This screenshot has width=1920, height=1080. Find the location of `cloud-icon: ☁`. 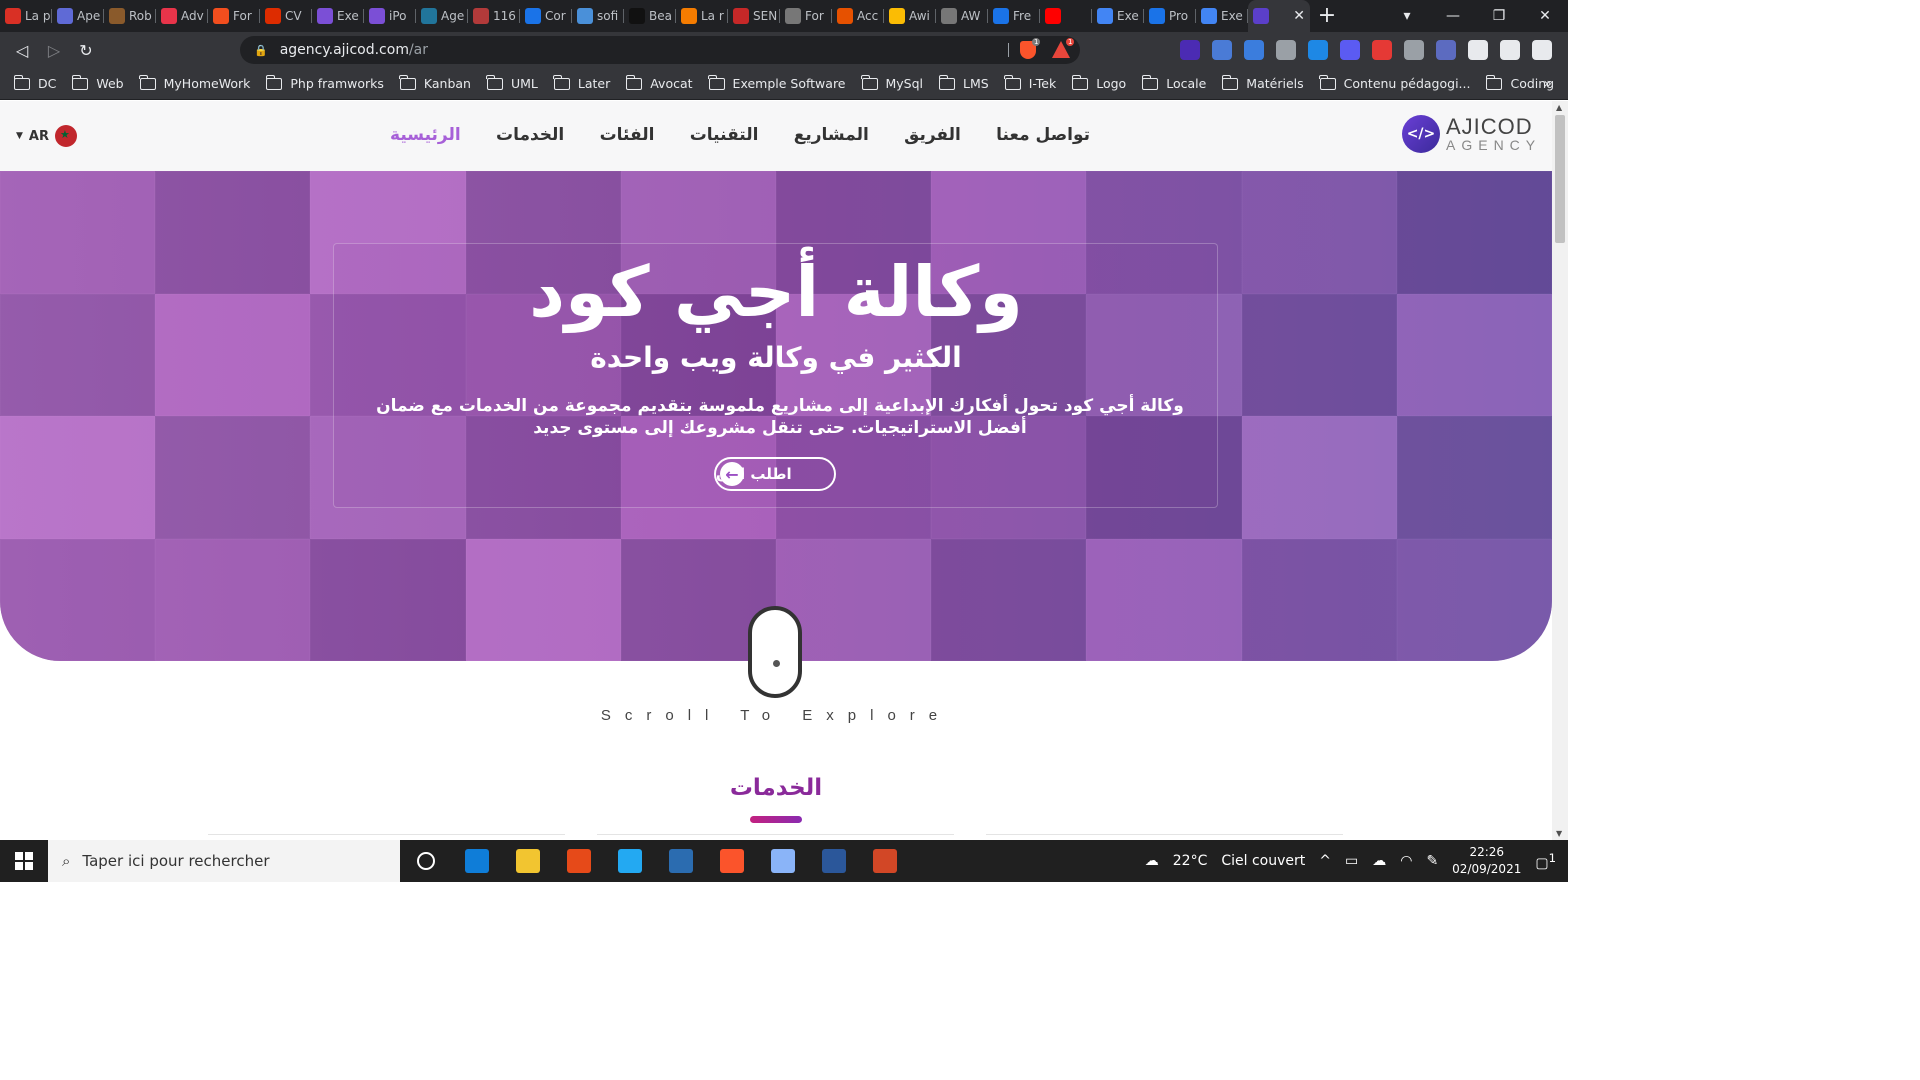

cloud-icon: ☁ is located at coordinates (1379, 861).